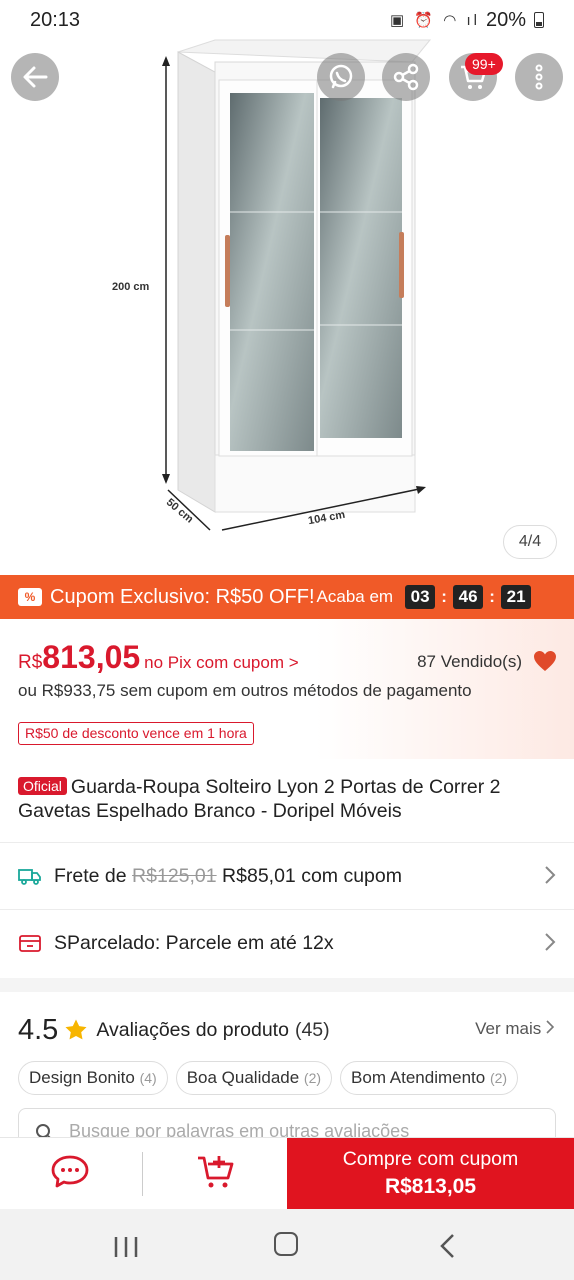  I want to click on back-arrow-icon, so click(35, 77).